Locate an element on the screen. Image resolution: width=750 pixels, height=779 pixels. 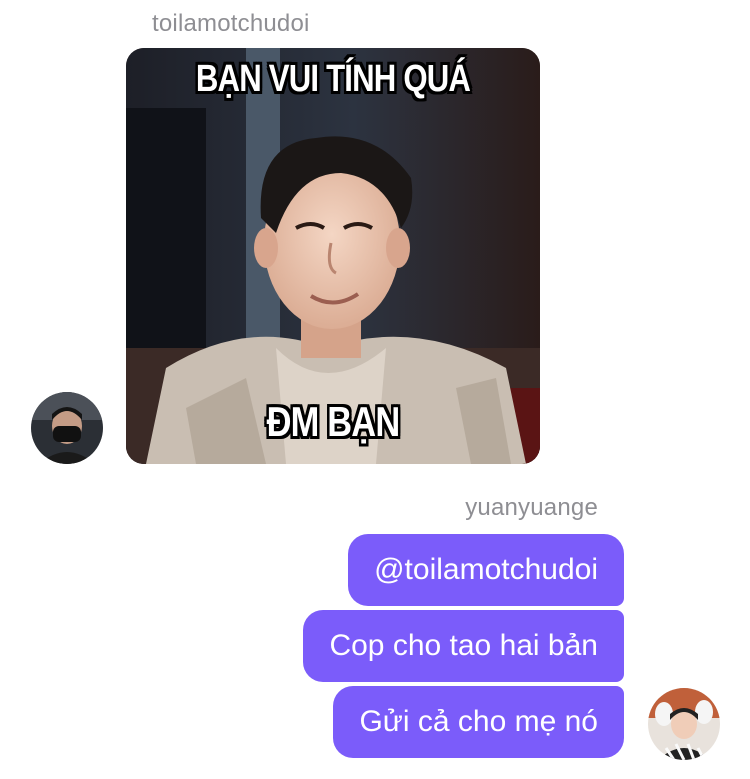
sender-name: yuanyuange is located at coordinates (531, 507).